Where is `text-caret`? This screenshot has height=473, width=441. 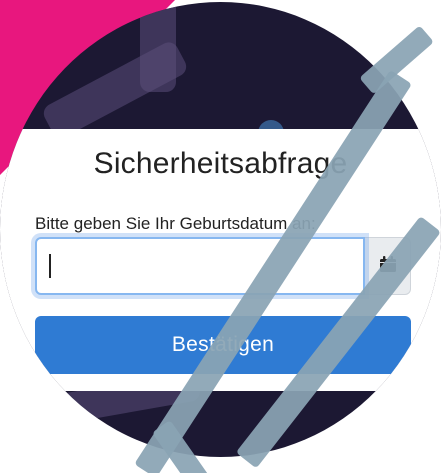
text-caret is located at coordinates (50, 266).